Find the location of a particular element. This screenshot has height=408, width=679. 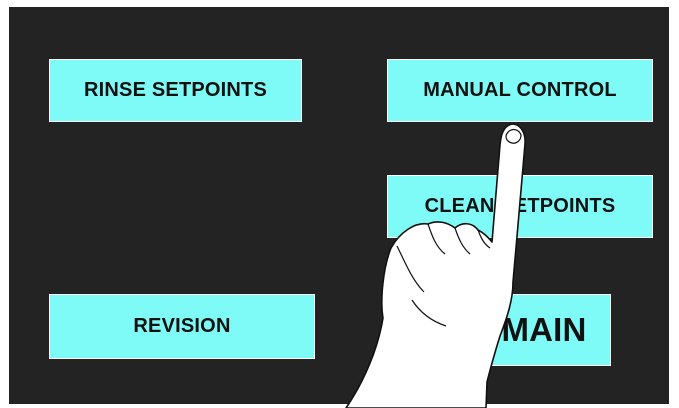

rinse-setpoints-label: RINSE SETPOINTS is located at coordinates (175, 90).